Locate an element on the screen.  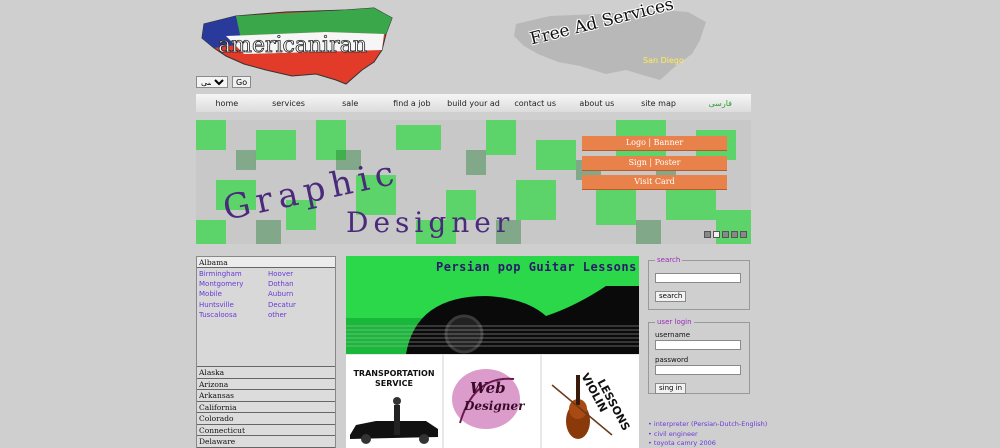
city-link: Huntsville is located at coordinates (233, 305).